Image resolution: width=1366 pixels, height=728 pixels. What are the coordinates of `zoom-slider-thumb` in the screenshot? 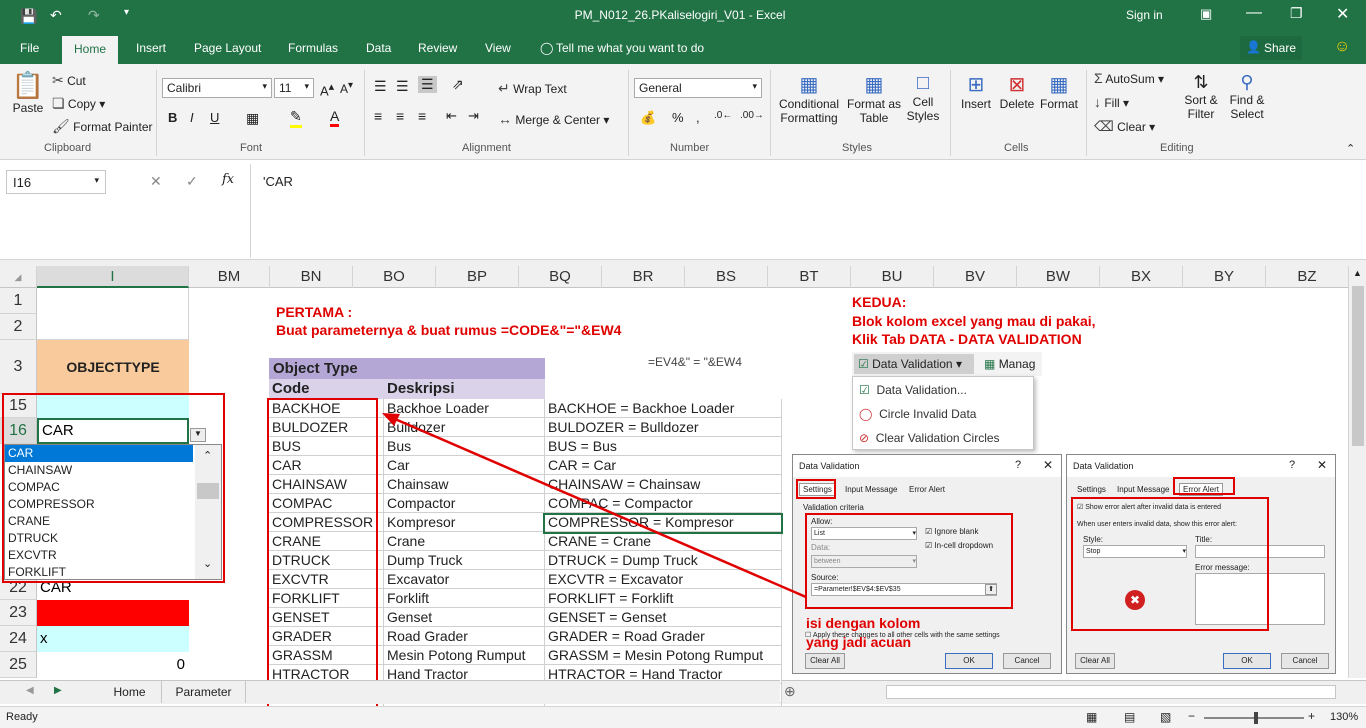 It's located at (1256, 718).